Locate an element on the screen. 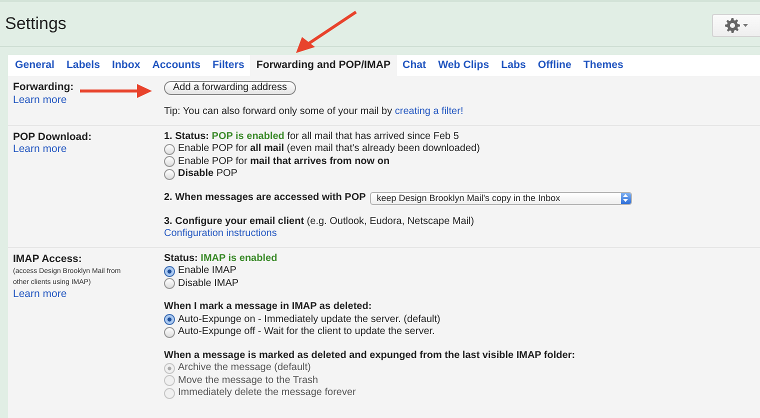 The width and height of the screenshot is (760, 418). add-forwarding-button: Add a forwarding address is located at coordinates (230, 88).